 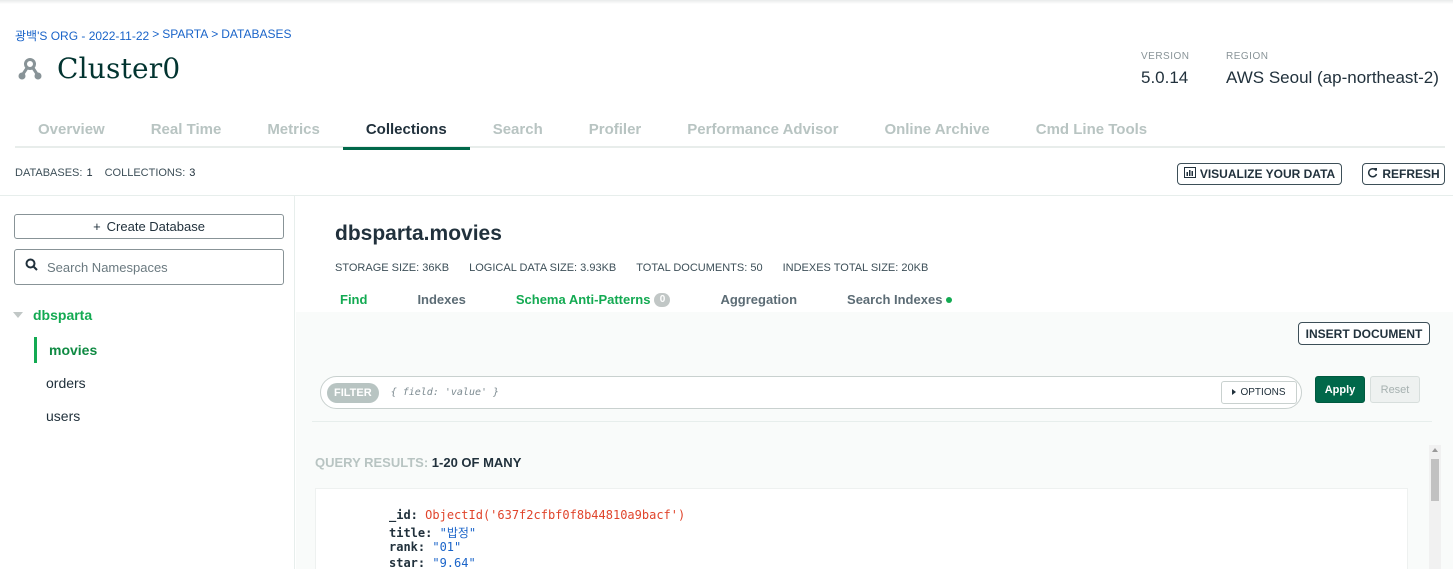 I want to click on document-field-rank: rank: "01", so click(x=425, y=547).